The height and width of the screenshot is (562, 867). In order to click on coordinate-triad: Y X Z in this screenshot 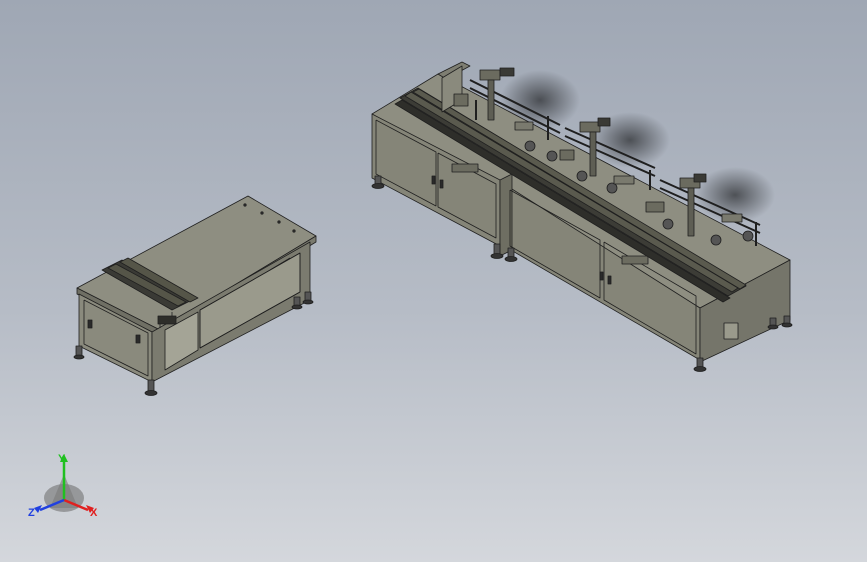, I will do `click(63, 486)`.